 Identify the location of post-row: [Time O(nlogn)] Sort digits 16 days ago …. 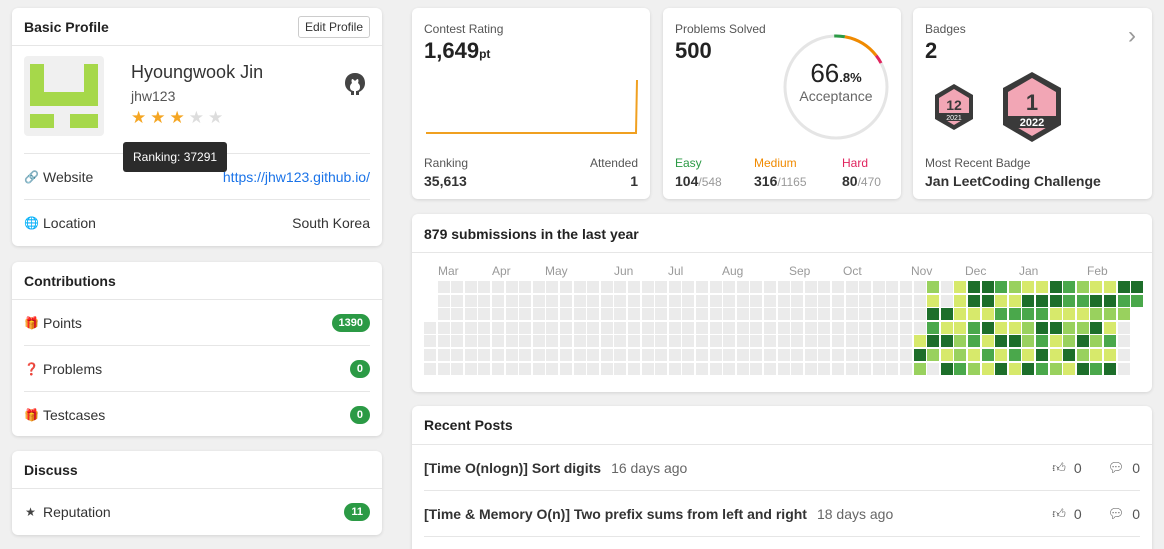
(782, 468).